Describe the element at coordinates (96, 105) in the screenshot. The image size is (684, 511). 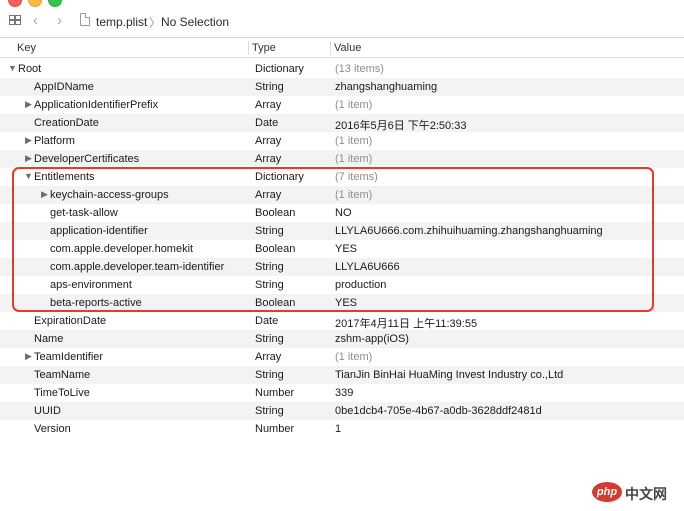
I see `row-key: ApplicationIdentifierPrefix` at that location.